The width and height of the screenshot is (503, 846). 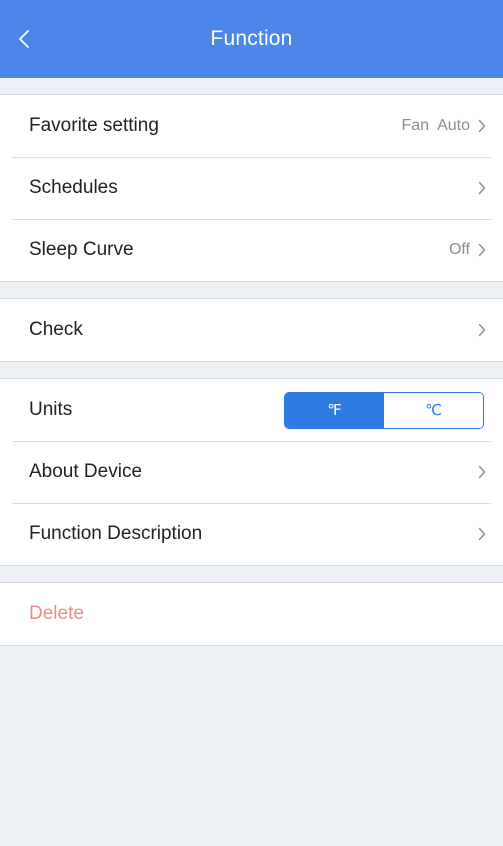 I want to click on page-title: Function, so click(x=251, y=38).